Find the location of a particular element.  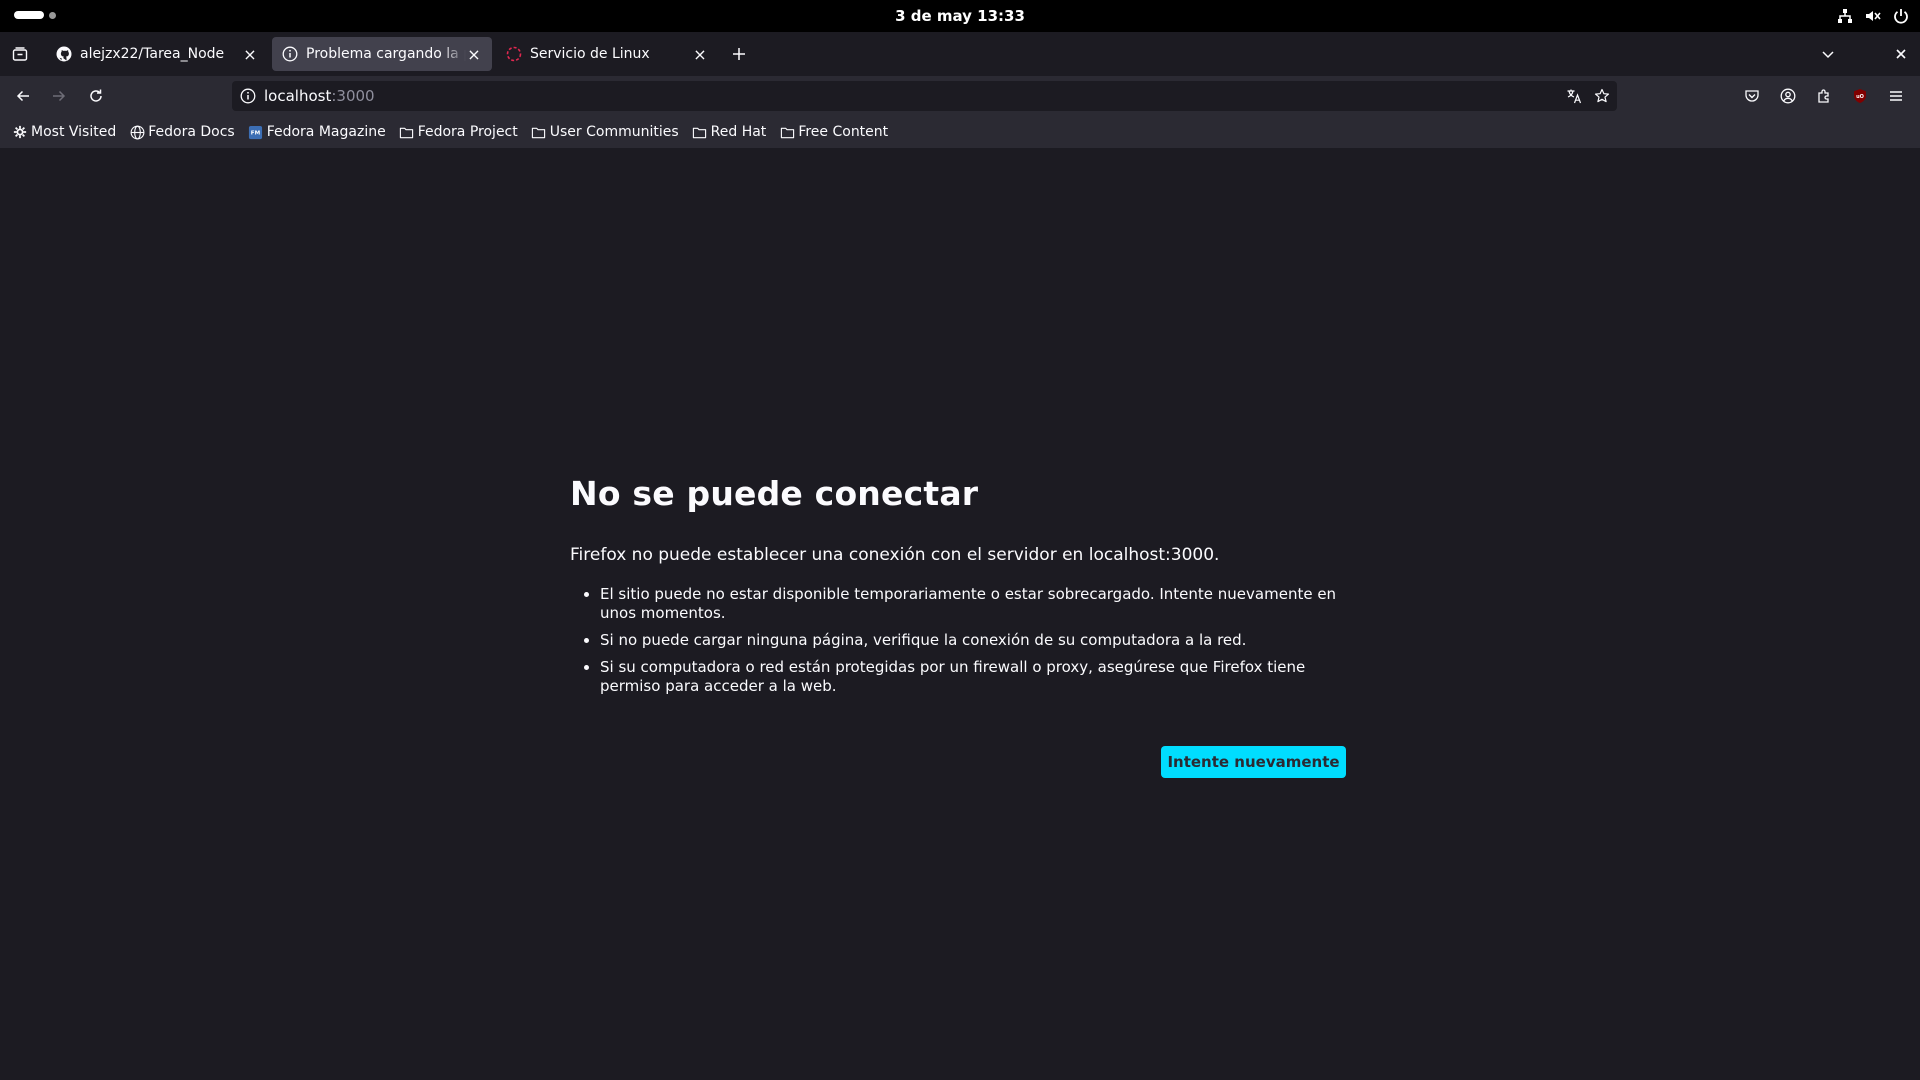

bookmark-folder-free-content: Free Content is located at coordinates (833, 132).